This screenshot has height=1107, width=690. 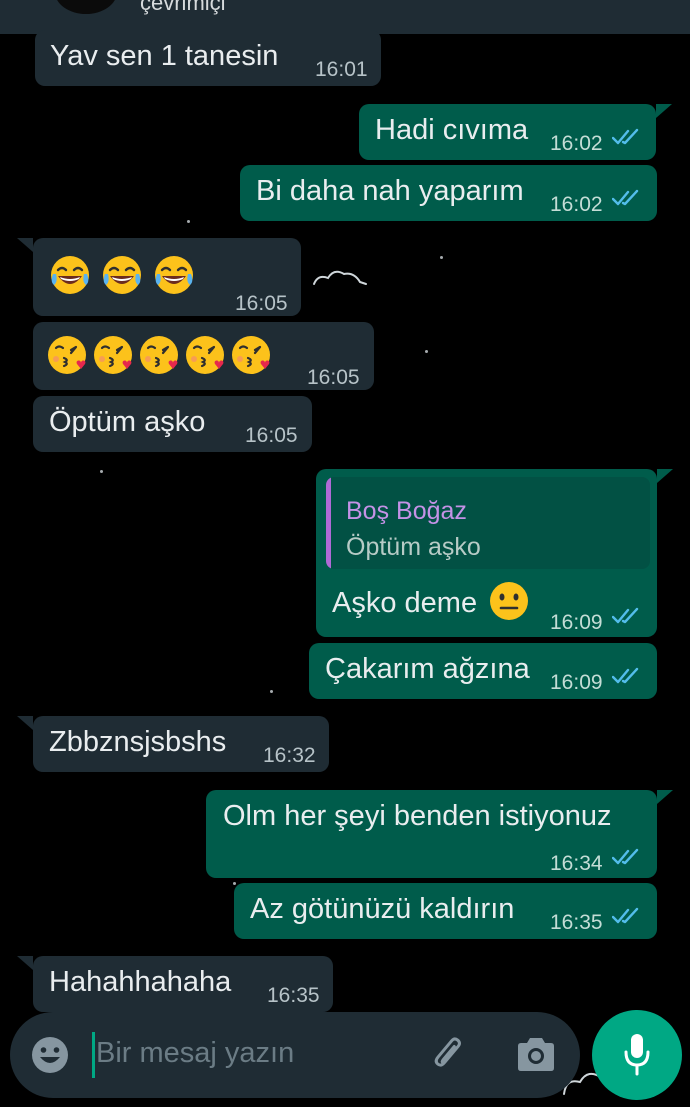 What do you see at coordinates (50, 1055) in the screenshot?
I see `emoji-icon` at bounding box center [50, 1055].